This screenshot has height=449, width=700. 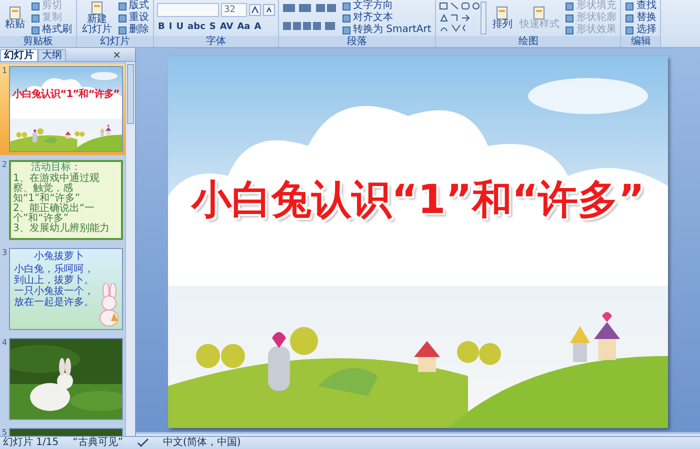 I want to click on slide-thumbnail: 小白兔认识“1”和“许多”, so click(x=66, y=109).